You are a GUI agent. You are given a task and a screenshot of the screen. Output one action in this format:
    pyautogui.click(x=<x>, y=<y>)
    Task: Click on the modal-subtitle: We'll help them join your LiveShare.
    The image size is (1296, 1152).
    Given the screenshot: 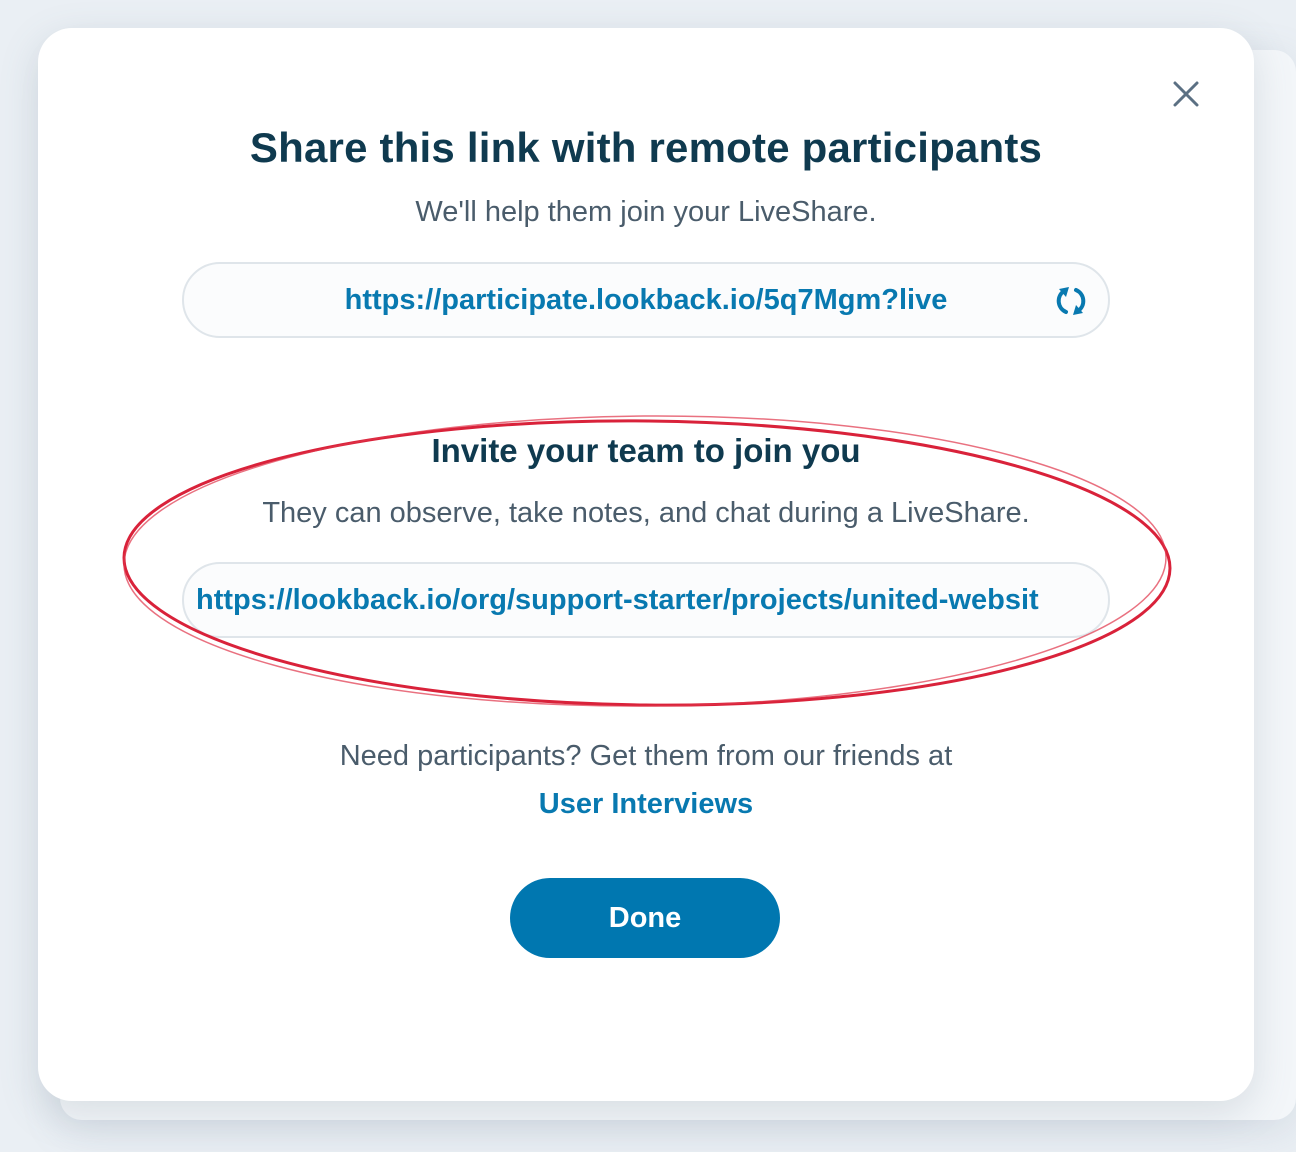 What is the action you would take?
    pyautogui.click(x=646, y=212)
    